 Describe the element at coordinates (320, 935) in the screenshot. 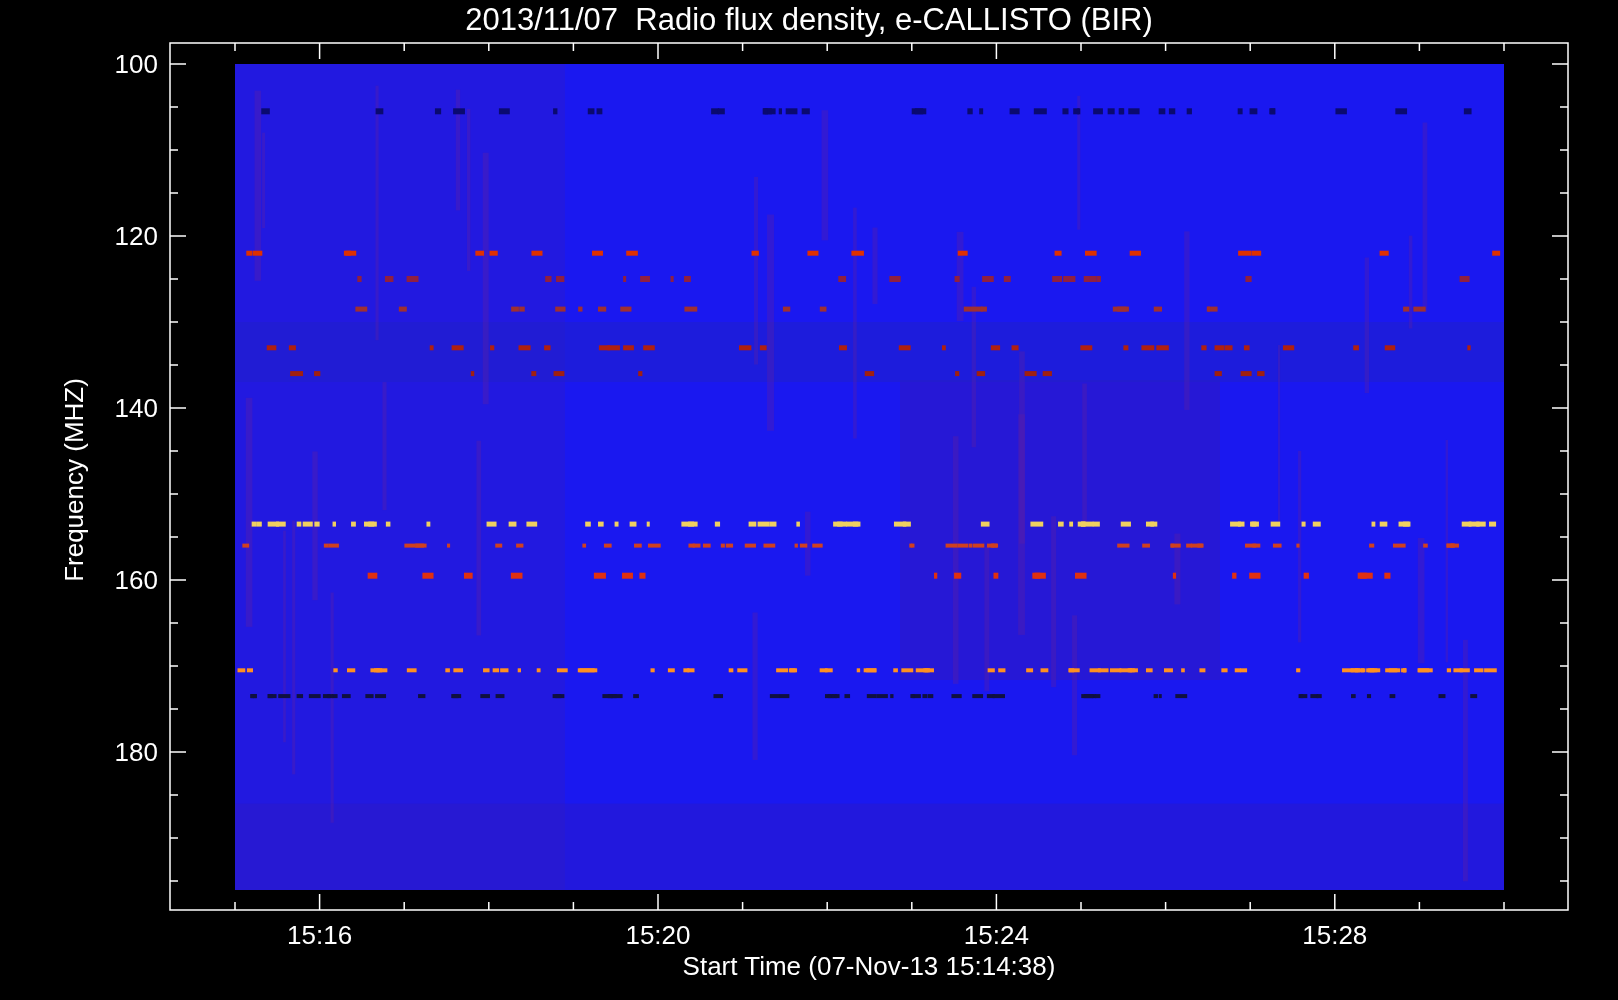

I see `x-tick-label: 15:16` at that location.